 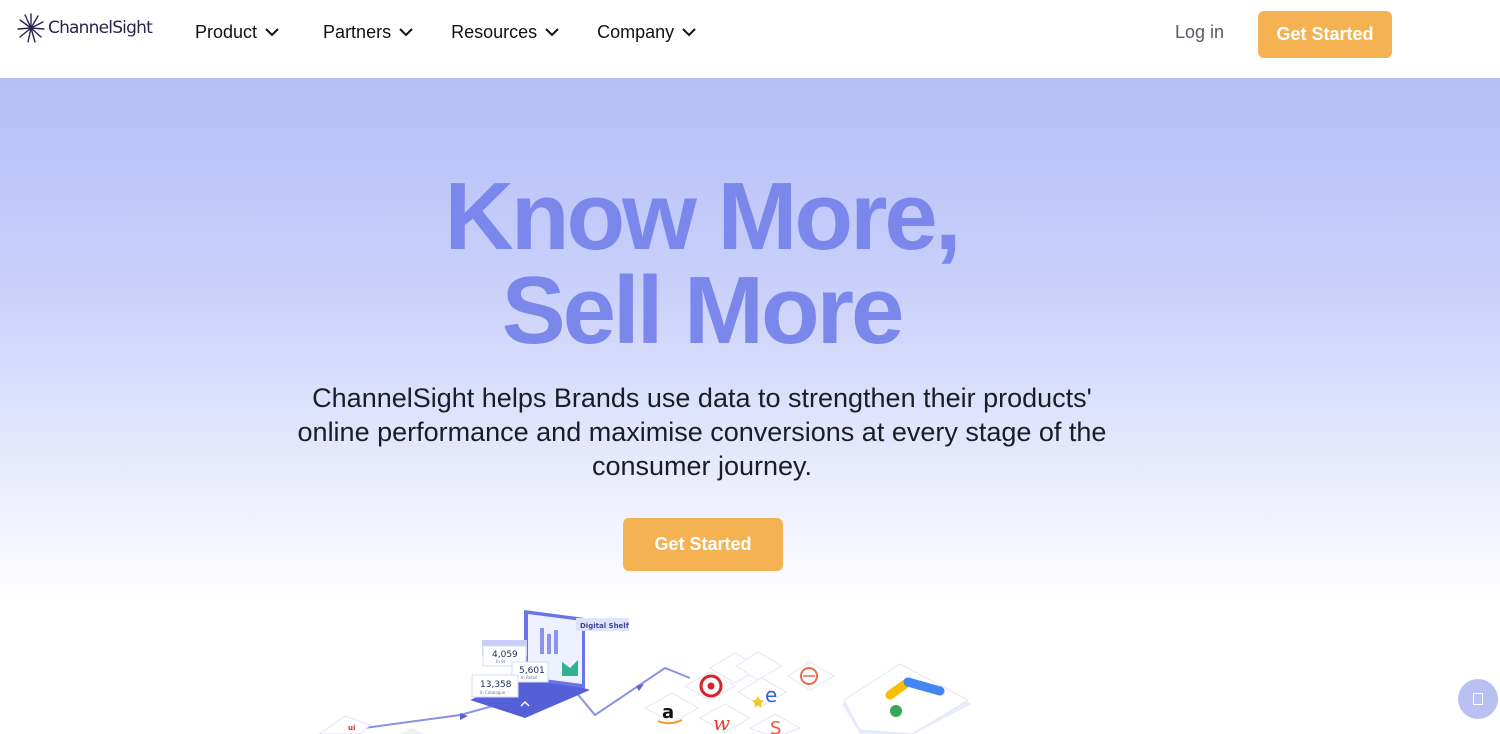 I want to click on get-started-button-hero: Get Started, so click(x=703, y=544).